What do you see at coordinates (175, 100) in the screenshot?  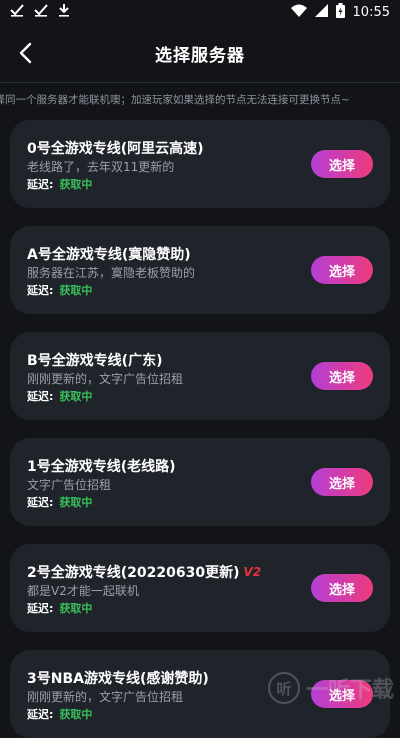 I see `notice-text: 选择同一个服务器才能联机噢；加速玩家如果选择的节点无法连接可更换节点~` at bounding box center [175, 100].